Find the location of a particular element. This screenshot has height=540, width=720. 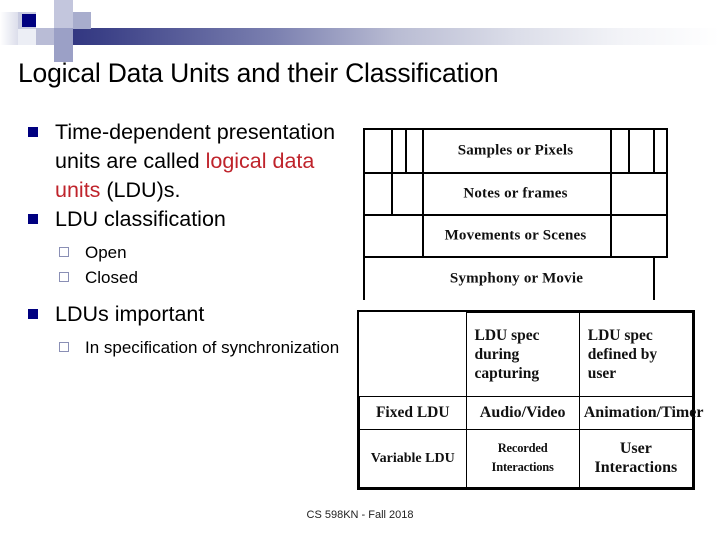

hierarchy-row-movements: Movements or Scenes is located at coordinates (516, 235).